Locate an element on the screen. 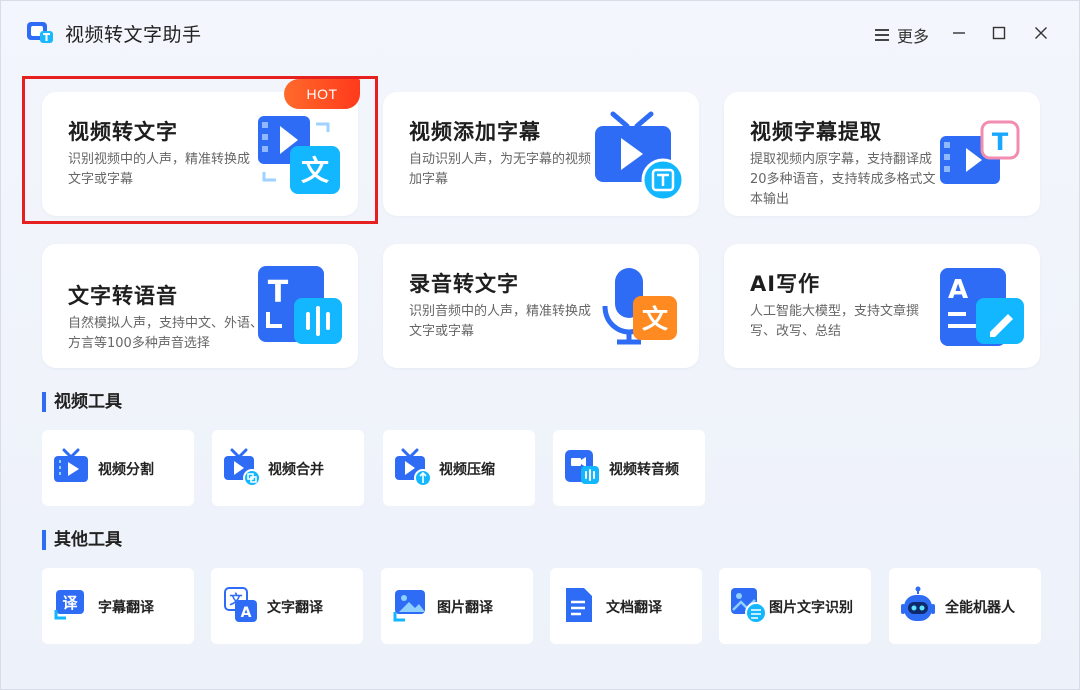 The image size is (1080, 690). app-title: 视频转文字助手 is located at coordinates (133, 35).